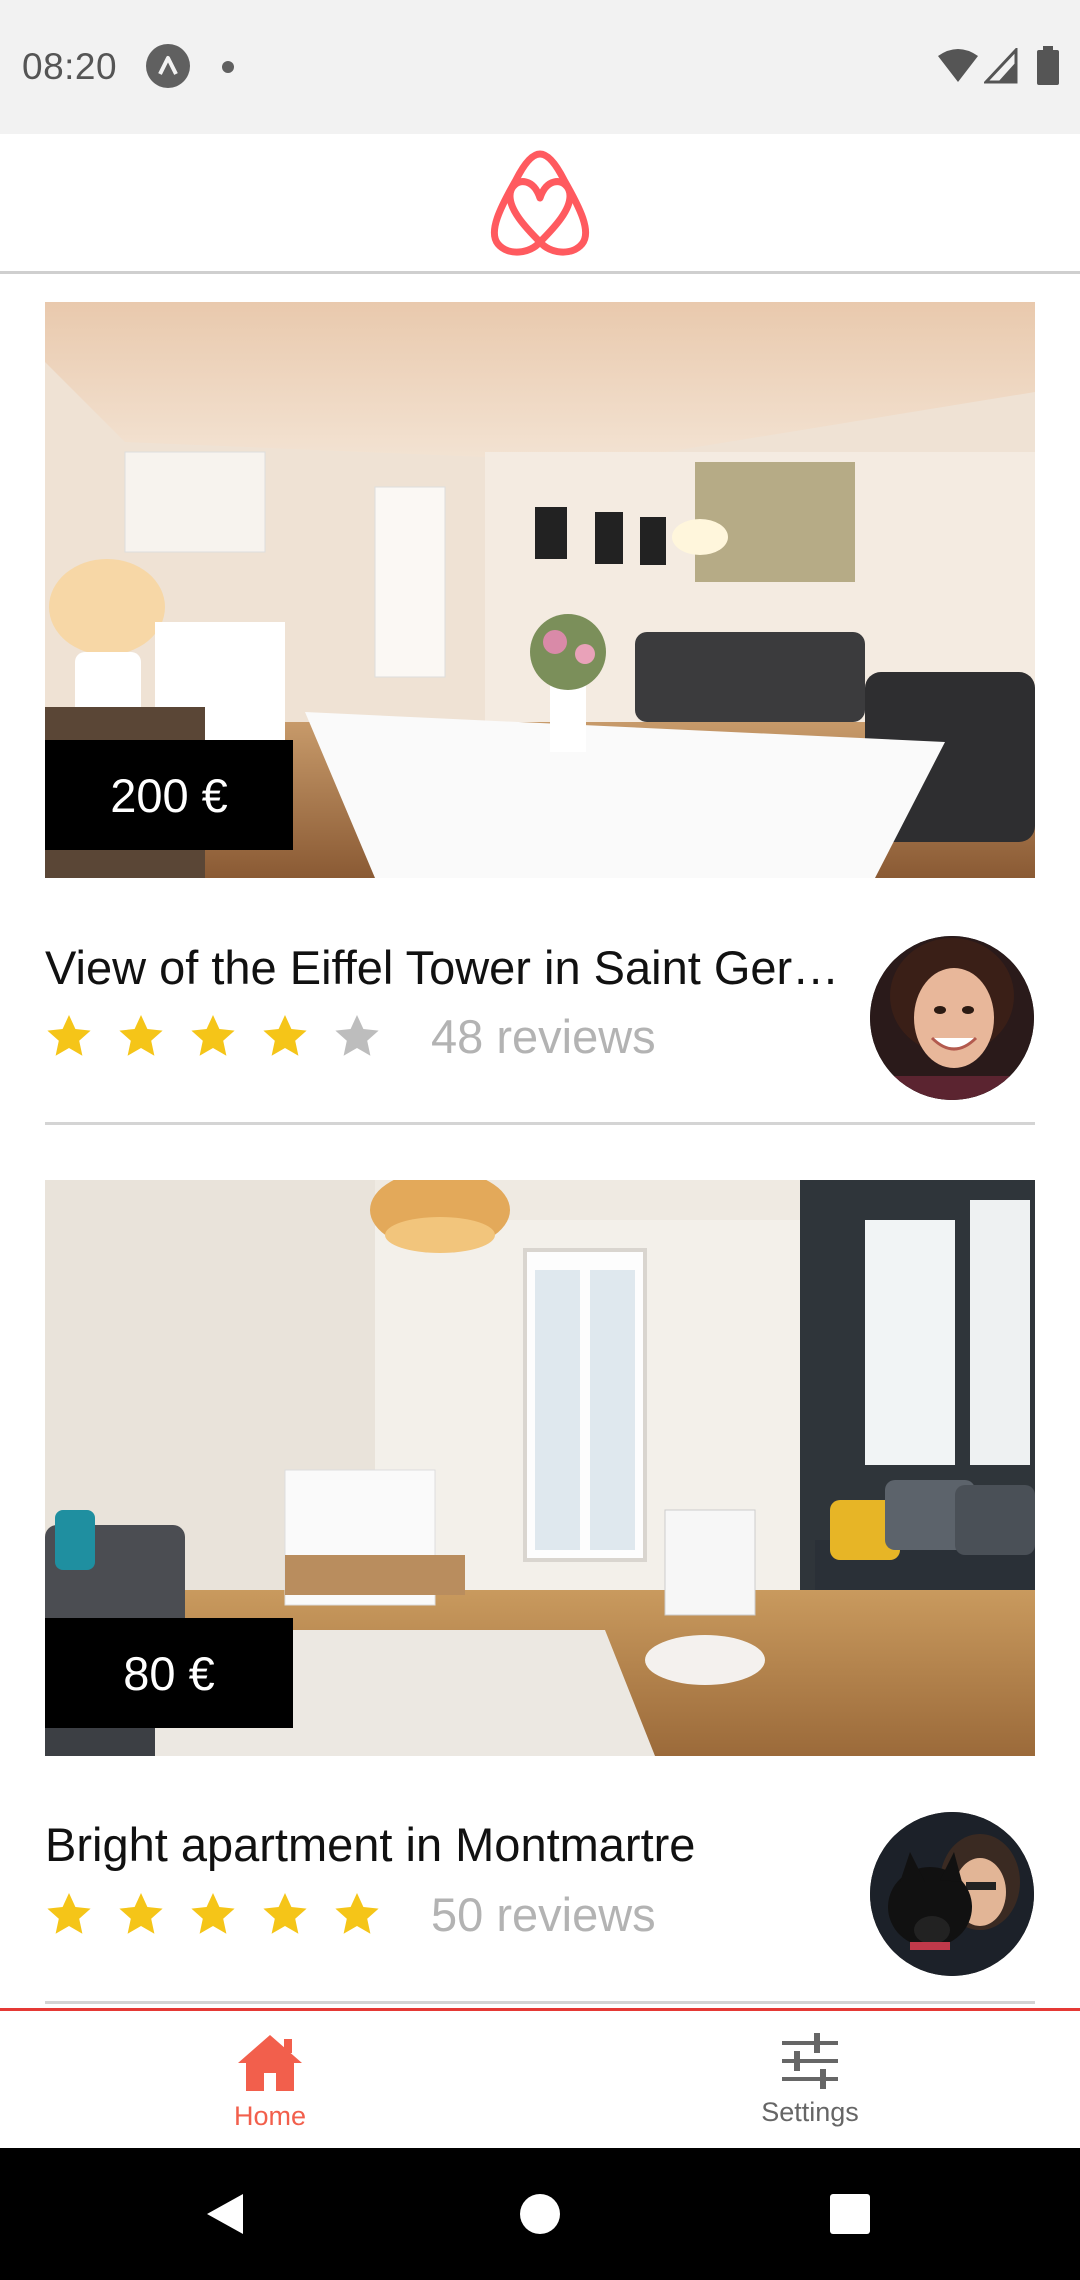  What do you see at coordinates (543, 1914) in the screenshot?
I see `reviews-count: 50 reviews` at bounding box center [543, 1914].